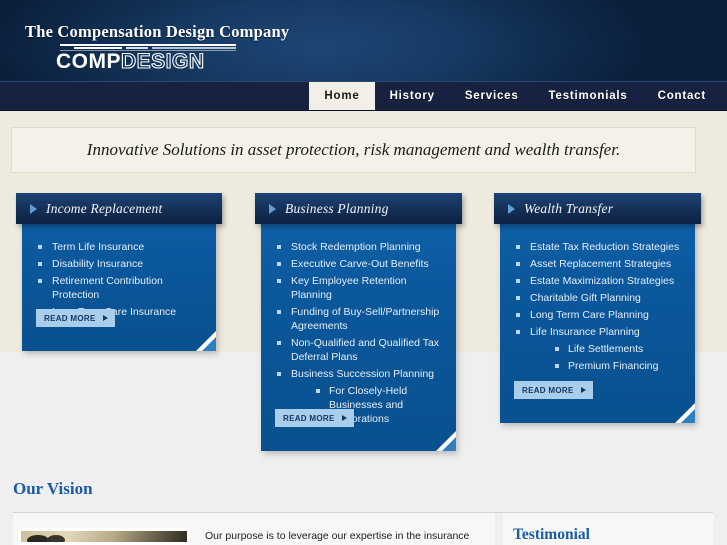 The width and height of the screenshot is (727, 545). Describe the element at coordinates (598, 281) in the screenshot. I see `list-item: Estate Maximization Strategies` at that location.